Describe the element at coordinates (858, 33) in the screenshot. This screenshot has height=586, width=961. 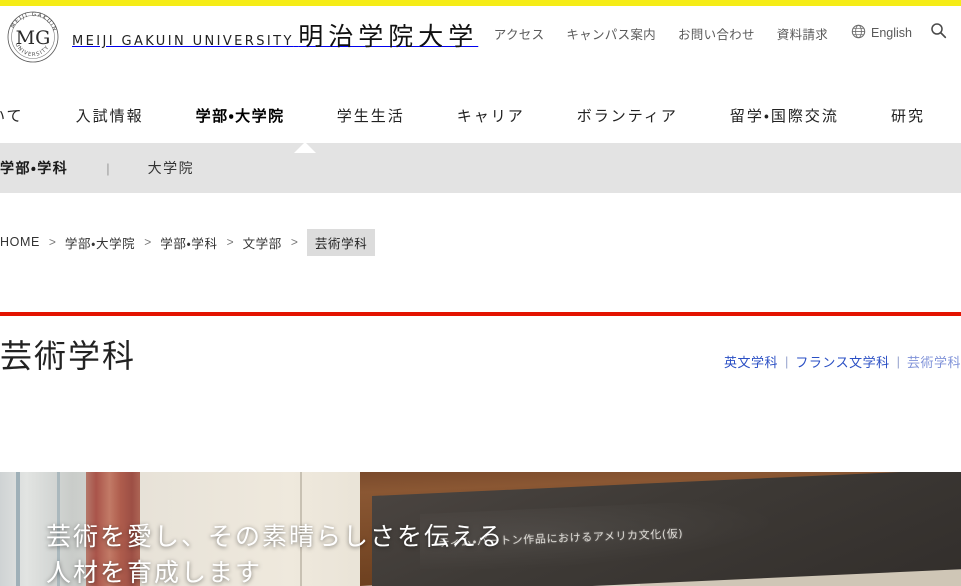
I see `globe-icon` at that location.